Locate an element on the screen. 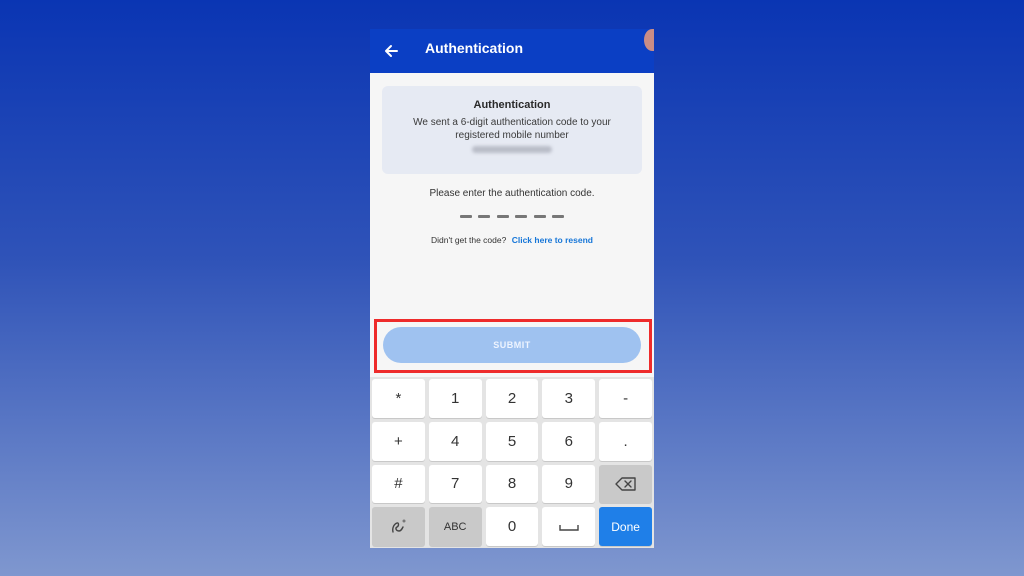 Image resolution: width=1024 pixels, height=576 pixels. space-icon is located at coordinates (569, 527).